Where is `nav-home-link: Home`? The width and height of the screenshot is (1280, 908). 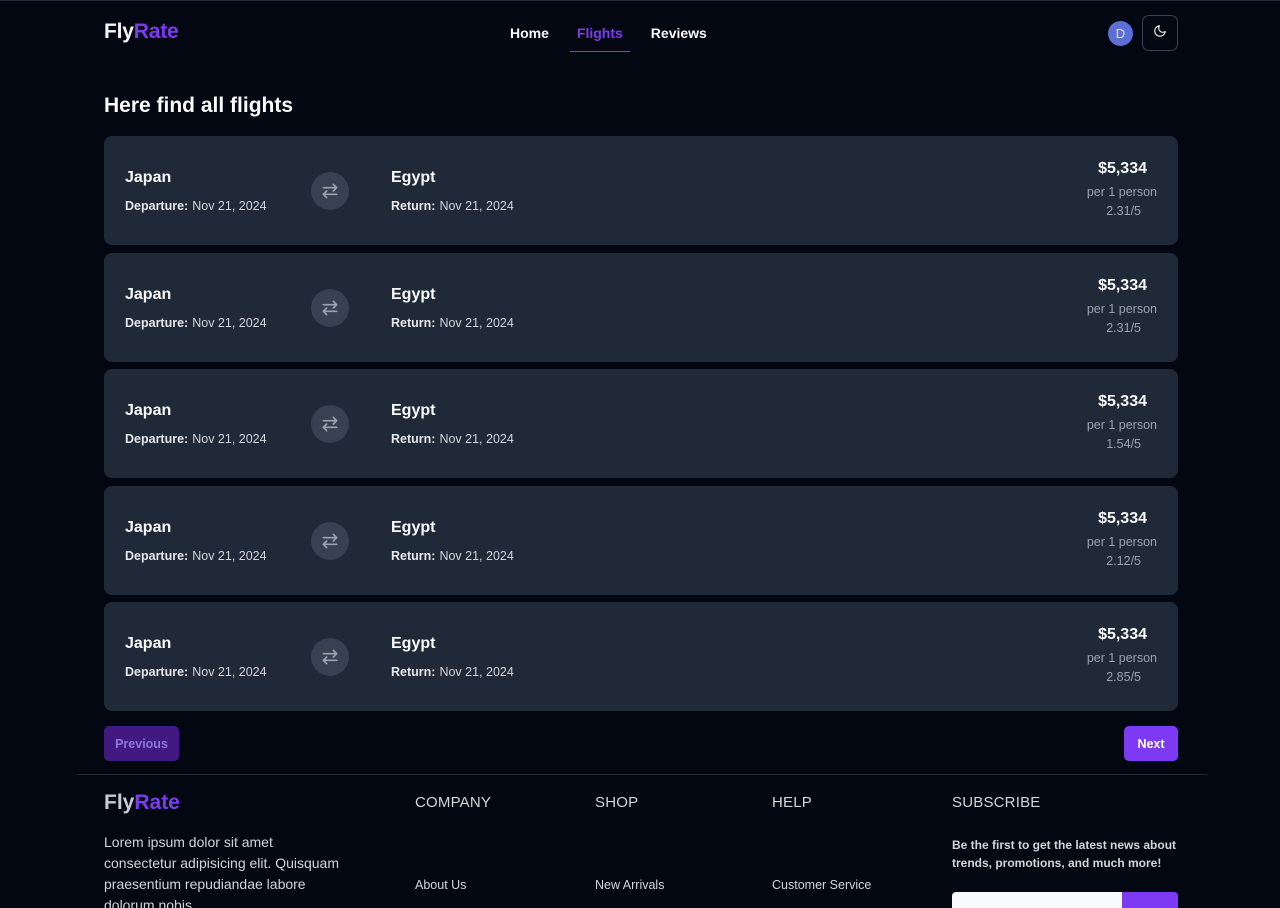
nav-home-link: Home is located at coordinates (529, 37).